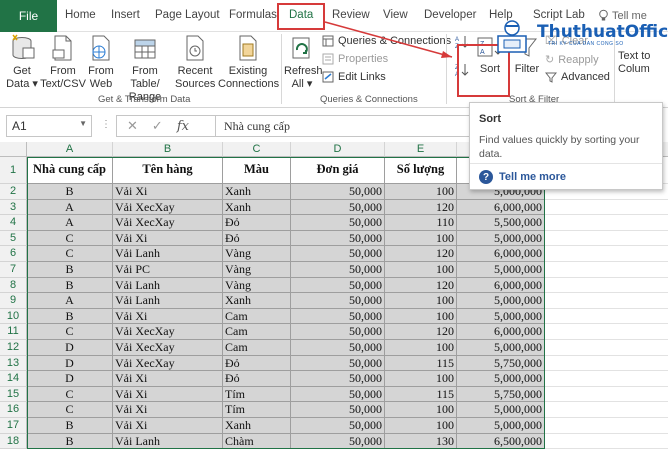 The image size is (668, 450). What do you see at coordinates (13, 170) in the screenshot?
I see `row-header: 1` at bounding box center [13, 170].